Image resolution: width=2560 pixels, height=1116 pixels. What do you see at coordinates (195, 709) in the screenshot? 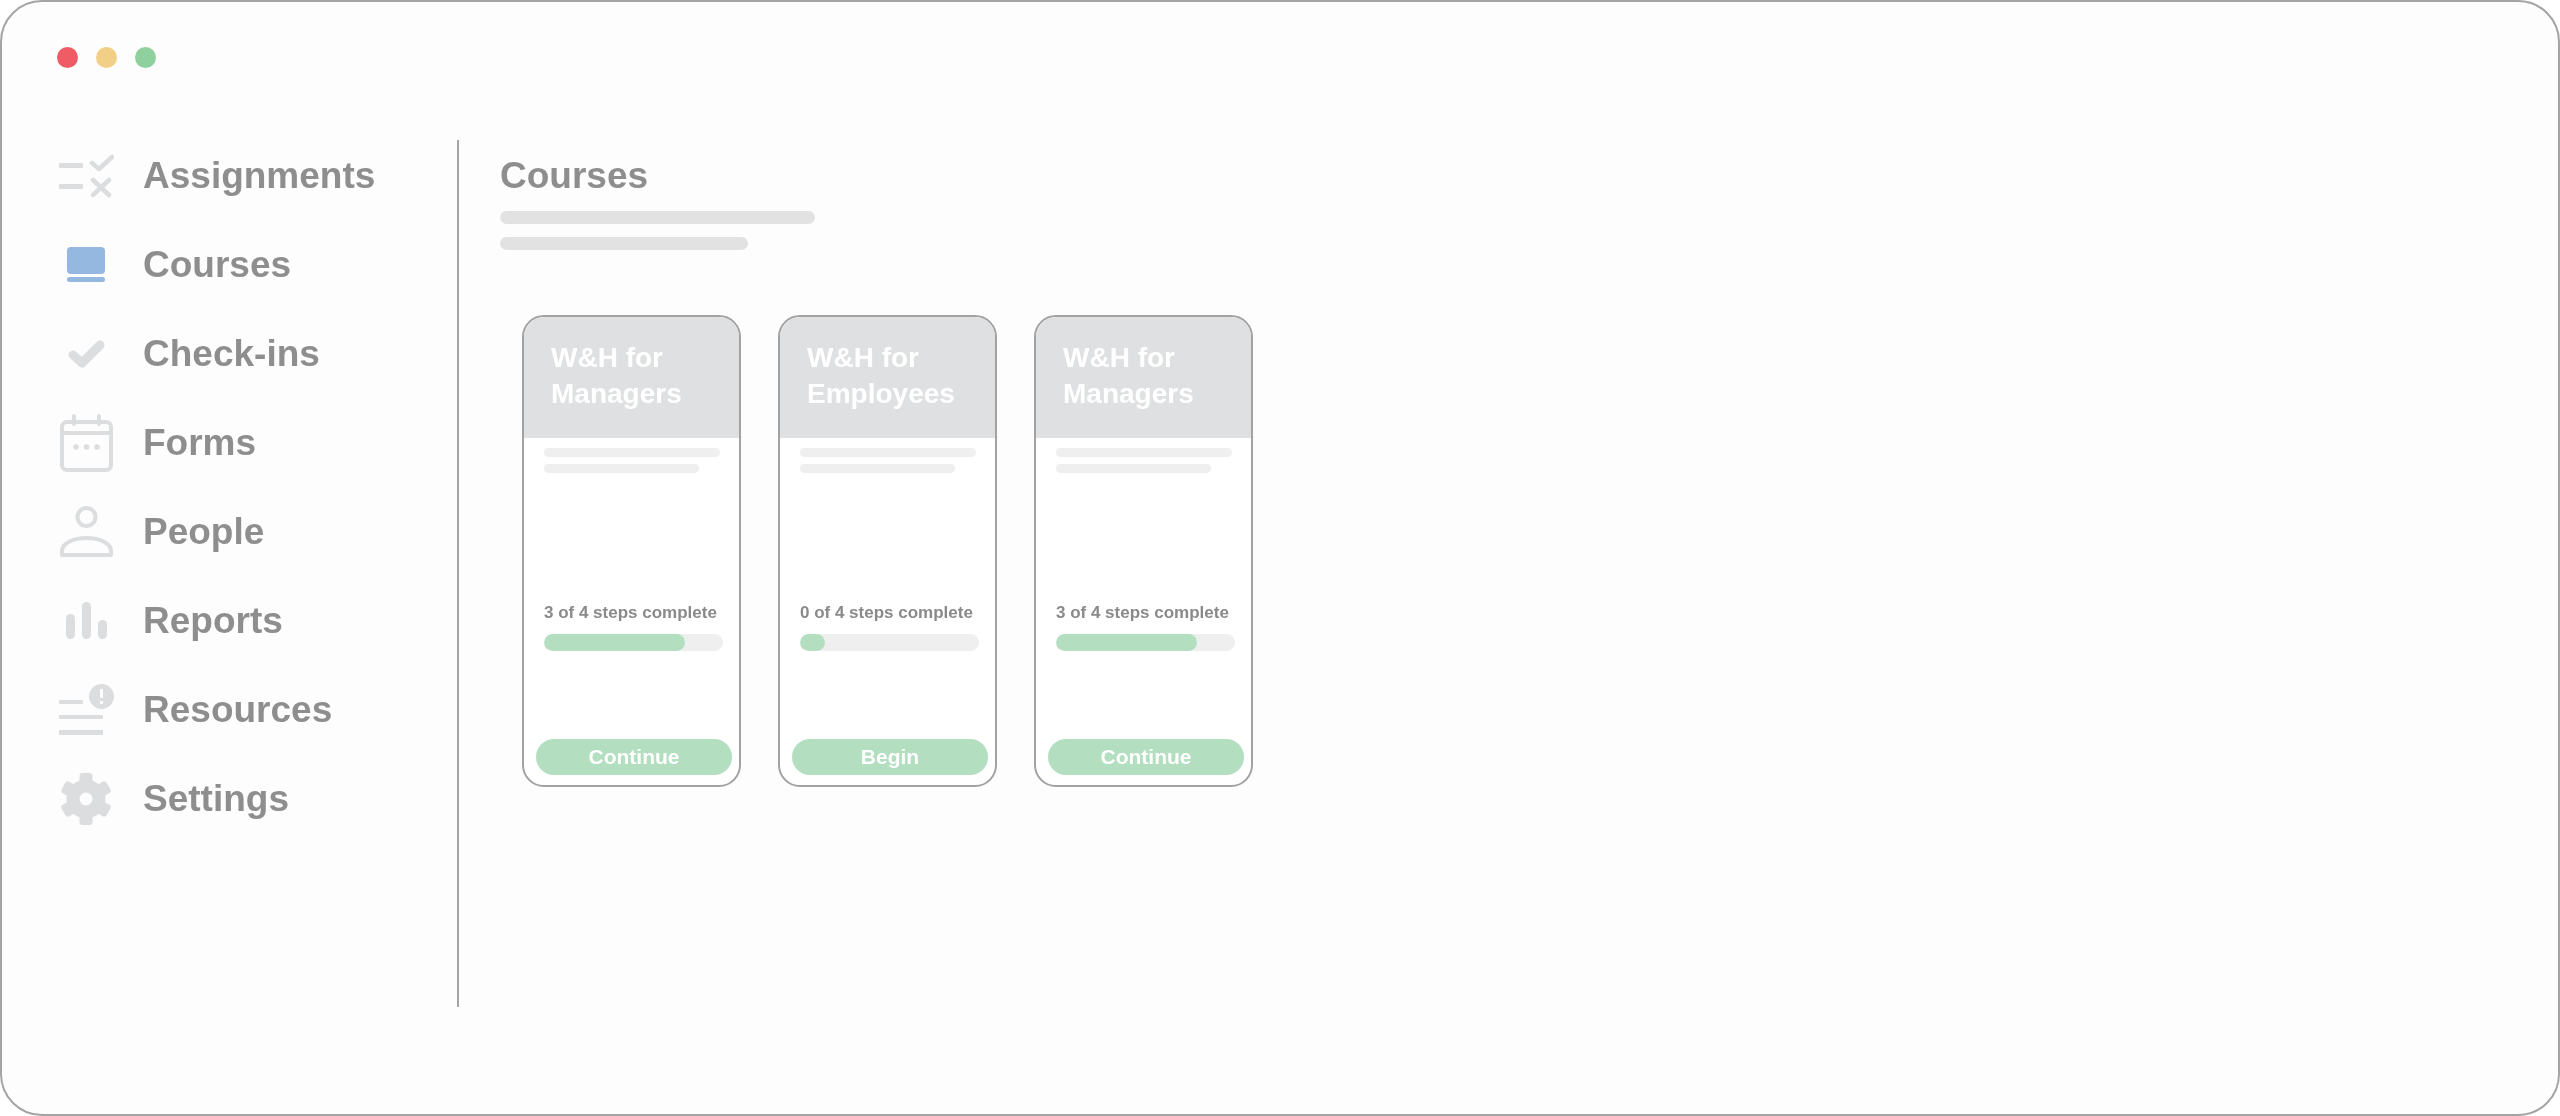
I see `sidebar-item: Resources` at bounding box center [195, 709].